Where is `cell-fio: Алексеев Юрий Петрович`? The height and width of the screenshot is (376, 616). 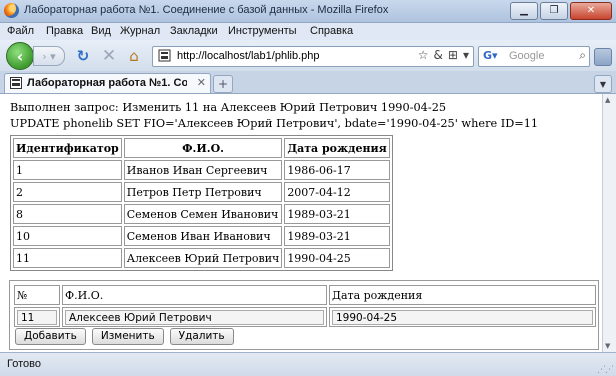
cell-fio: Алексеев Юрий Петрович is located at coordinates (203, 258).